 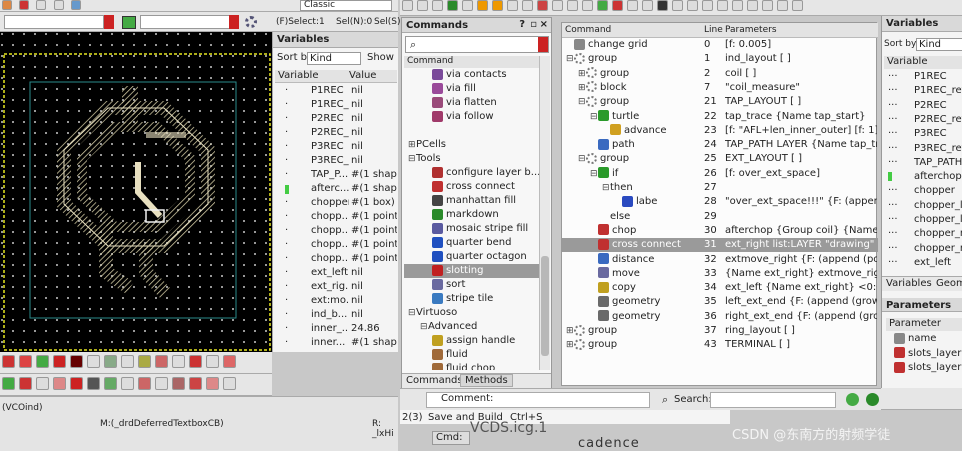 I want to click on scroll-thumb, so click(x=545, y=306).